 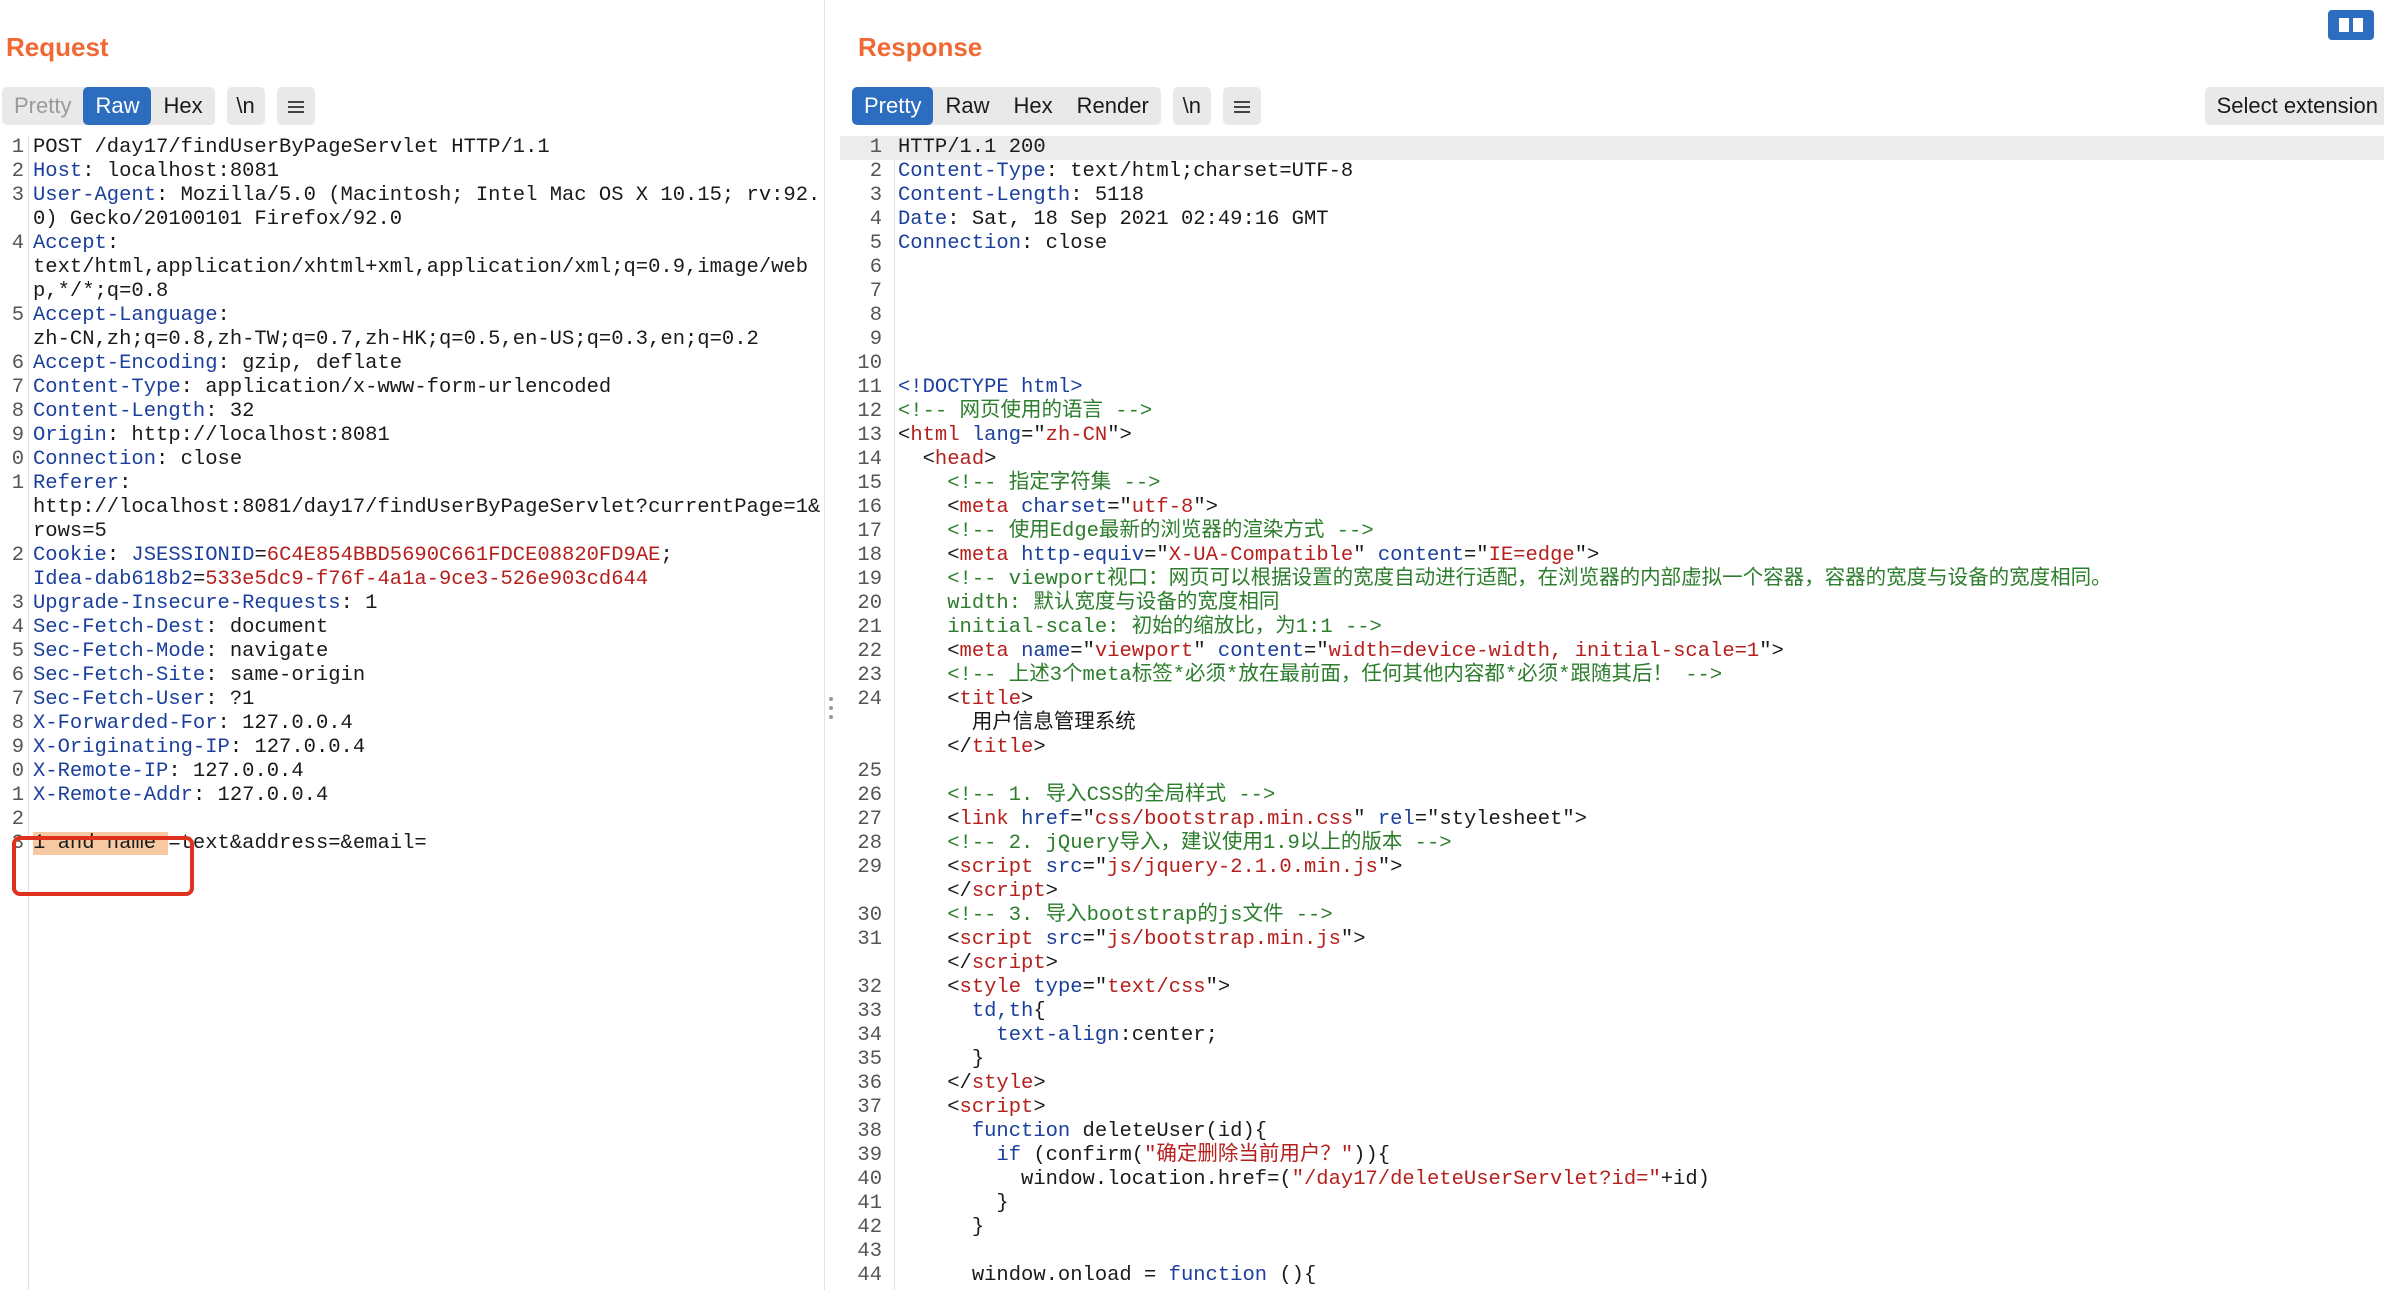 I want to click on request-code-line: 7 Sec-Fetch-User: ?1, so click(x=412, y=700).